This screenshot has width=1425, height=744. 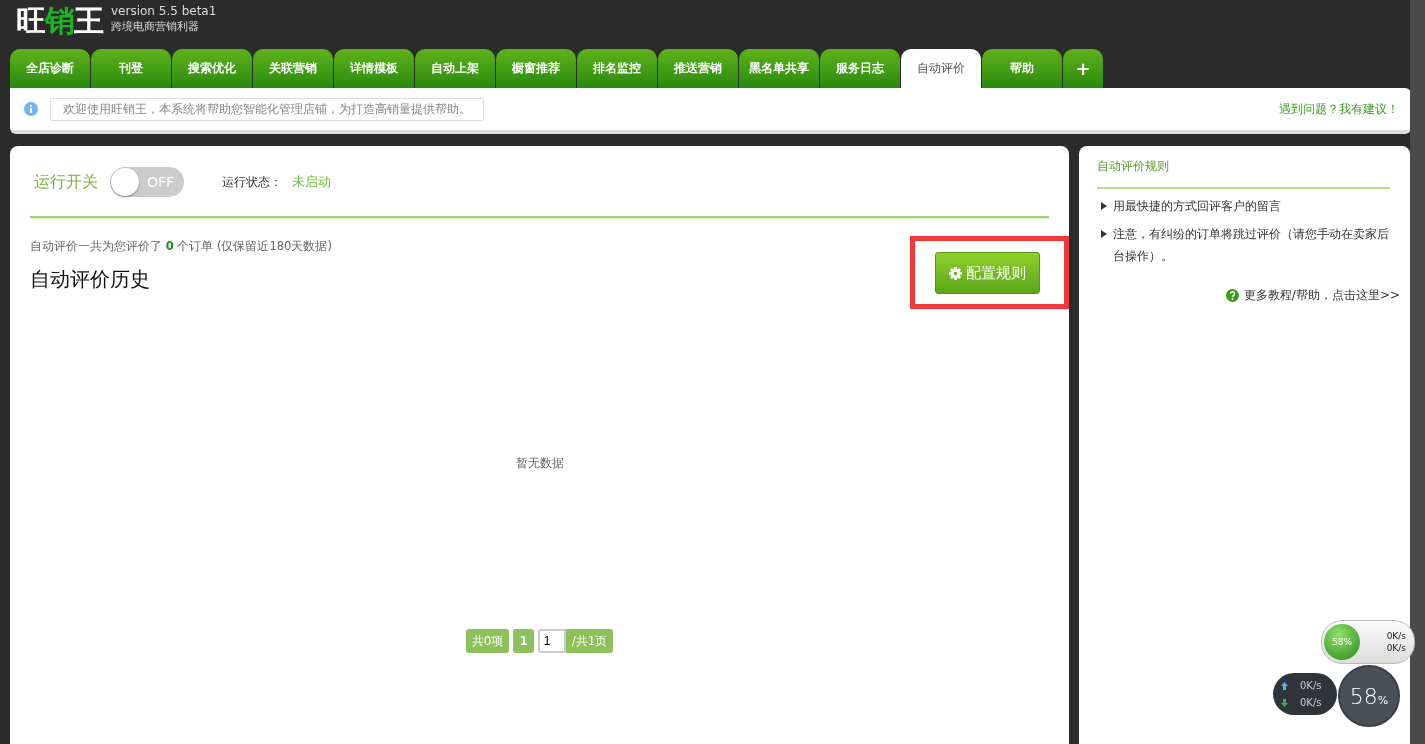 I want to click on nav-tab: 服务日志, so click(x=860, y=68).